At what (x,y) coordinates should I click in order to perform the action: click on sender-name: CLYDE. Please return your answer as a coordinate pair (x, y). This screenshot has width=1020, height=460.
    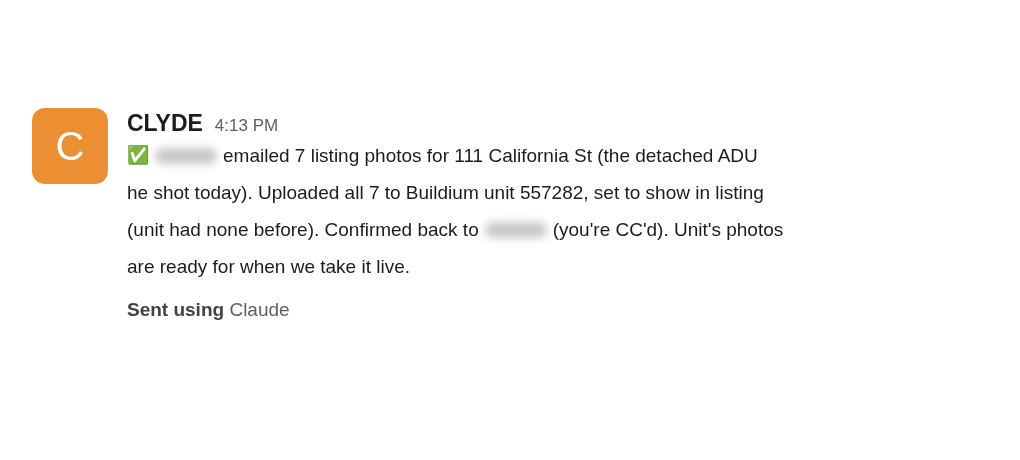
    Looking at the image, I should click on (165, 123).